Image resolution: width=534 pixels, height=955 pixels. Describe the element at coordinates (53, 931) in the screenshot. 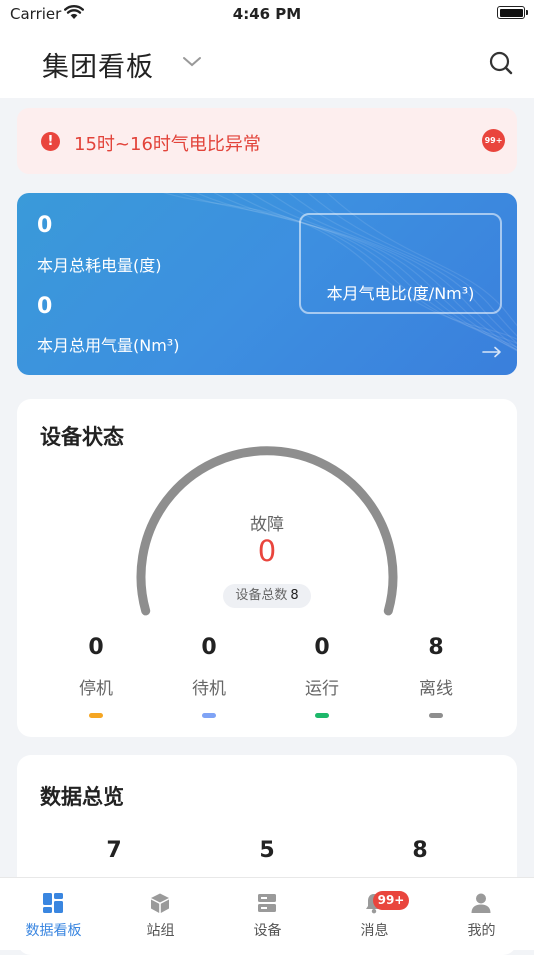

I see `tab-label: 数据看板` at that location.